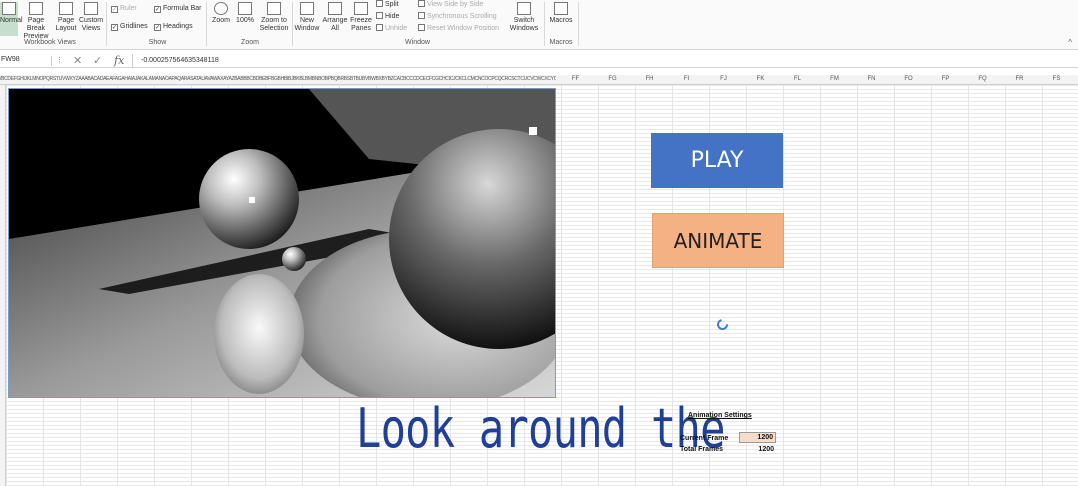 The height and width of the screenshot is (486, 1078). What do you see at coordinates (462, 16) in the screenshot?
I see `sync-scroll-label: Synchronous Scrolling` at bounding box center [462, 16].